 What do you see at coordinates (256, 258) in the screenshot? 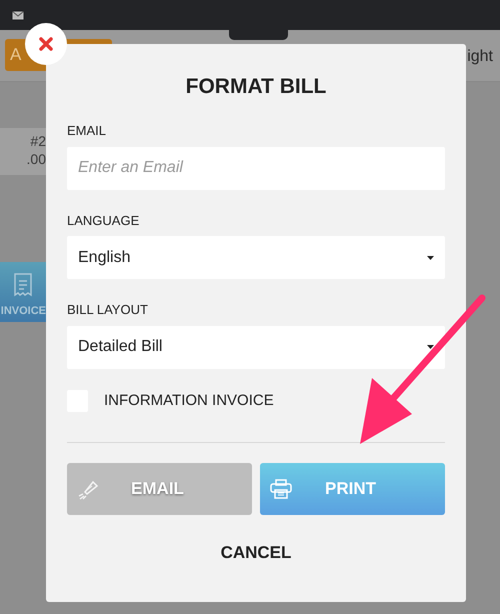
I see `select-field: English` at bounding box center [256, 258].